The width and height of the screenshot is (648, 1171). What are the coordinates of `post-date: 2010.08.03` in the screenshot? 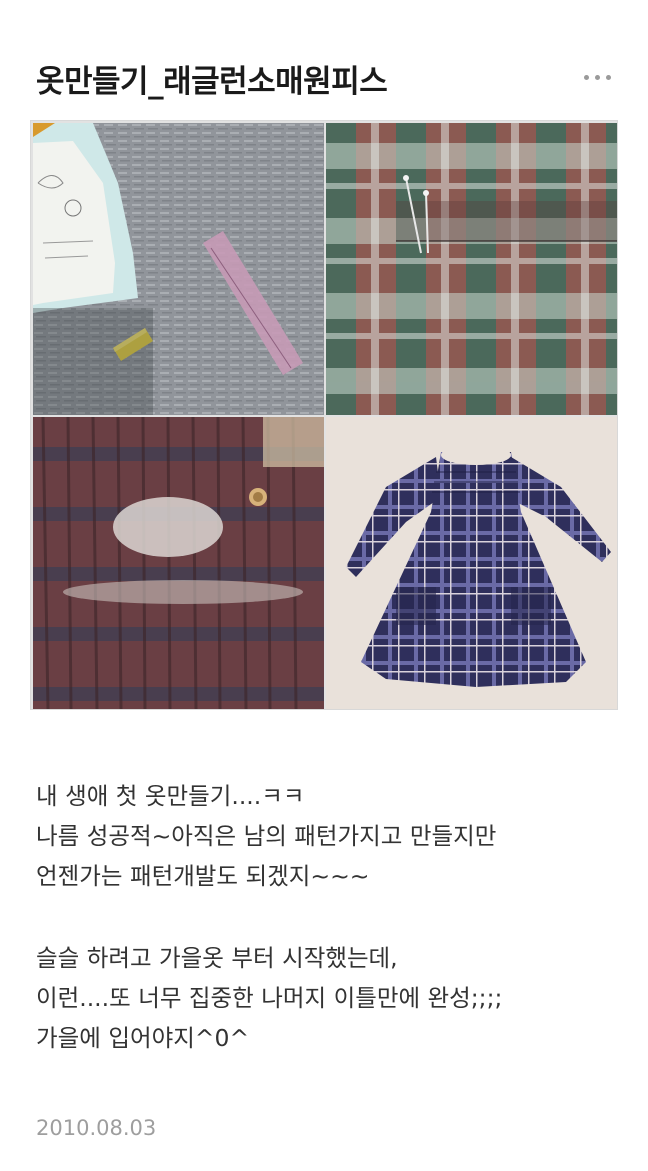 It's located at (96, 1128).